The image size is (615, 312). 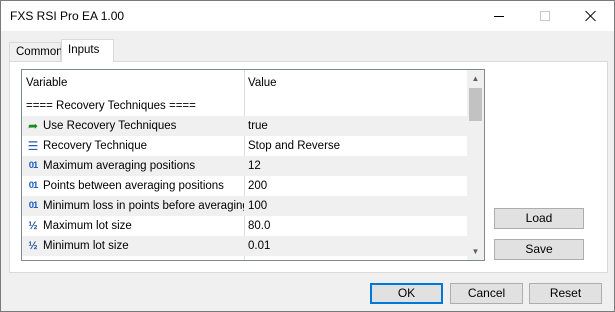 What do you see at coordinates (244, 106) in the screenshot?
I see `section-row: ==== Recovery Techniques ====` at bounding box center [244, 106].